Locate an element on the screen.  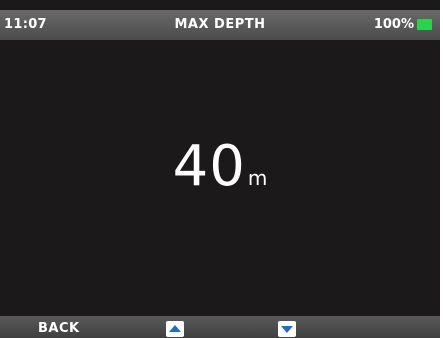
increase-button is located at coordinates (175, 329).